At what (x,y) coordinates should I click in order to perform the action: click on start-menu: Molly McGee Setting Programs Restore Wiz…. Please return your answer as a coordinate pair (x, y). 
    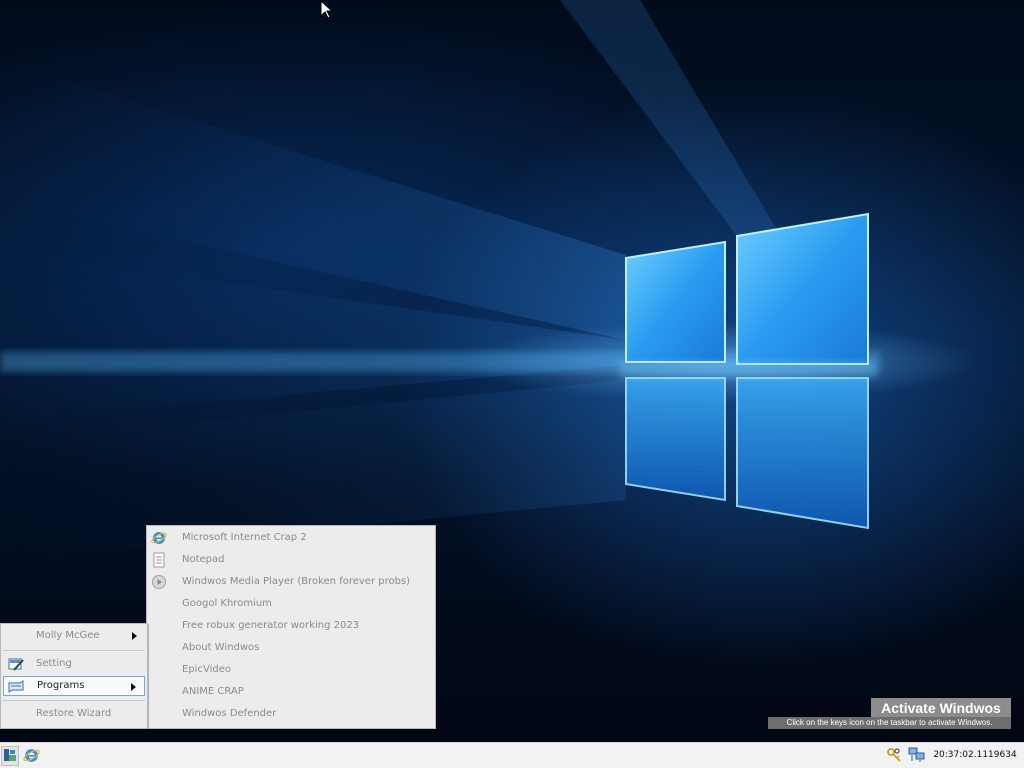
    Looking at the image, I should click on (74, 676).